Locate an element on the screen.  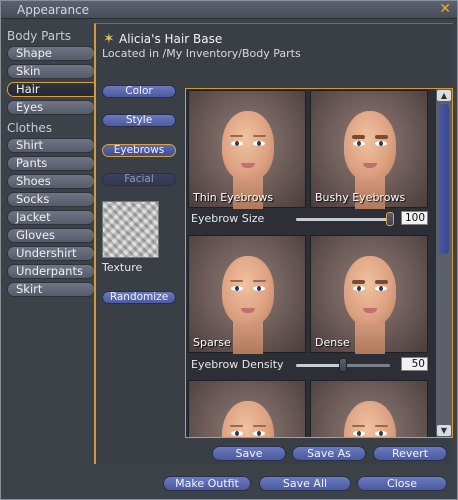
asset-name: Alicia's Hair Base is located at coordinates (171, 39).